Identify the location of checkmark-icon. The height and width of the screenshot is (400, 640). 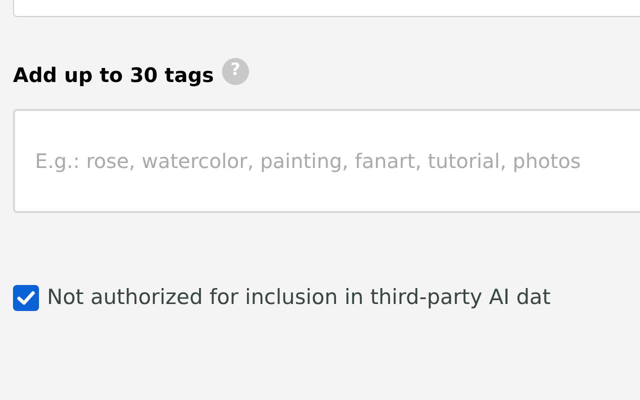
(26, 298).